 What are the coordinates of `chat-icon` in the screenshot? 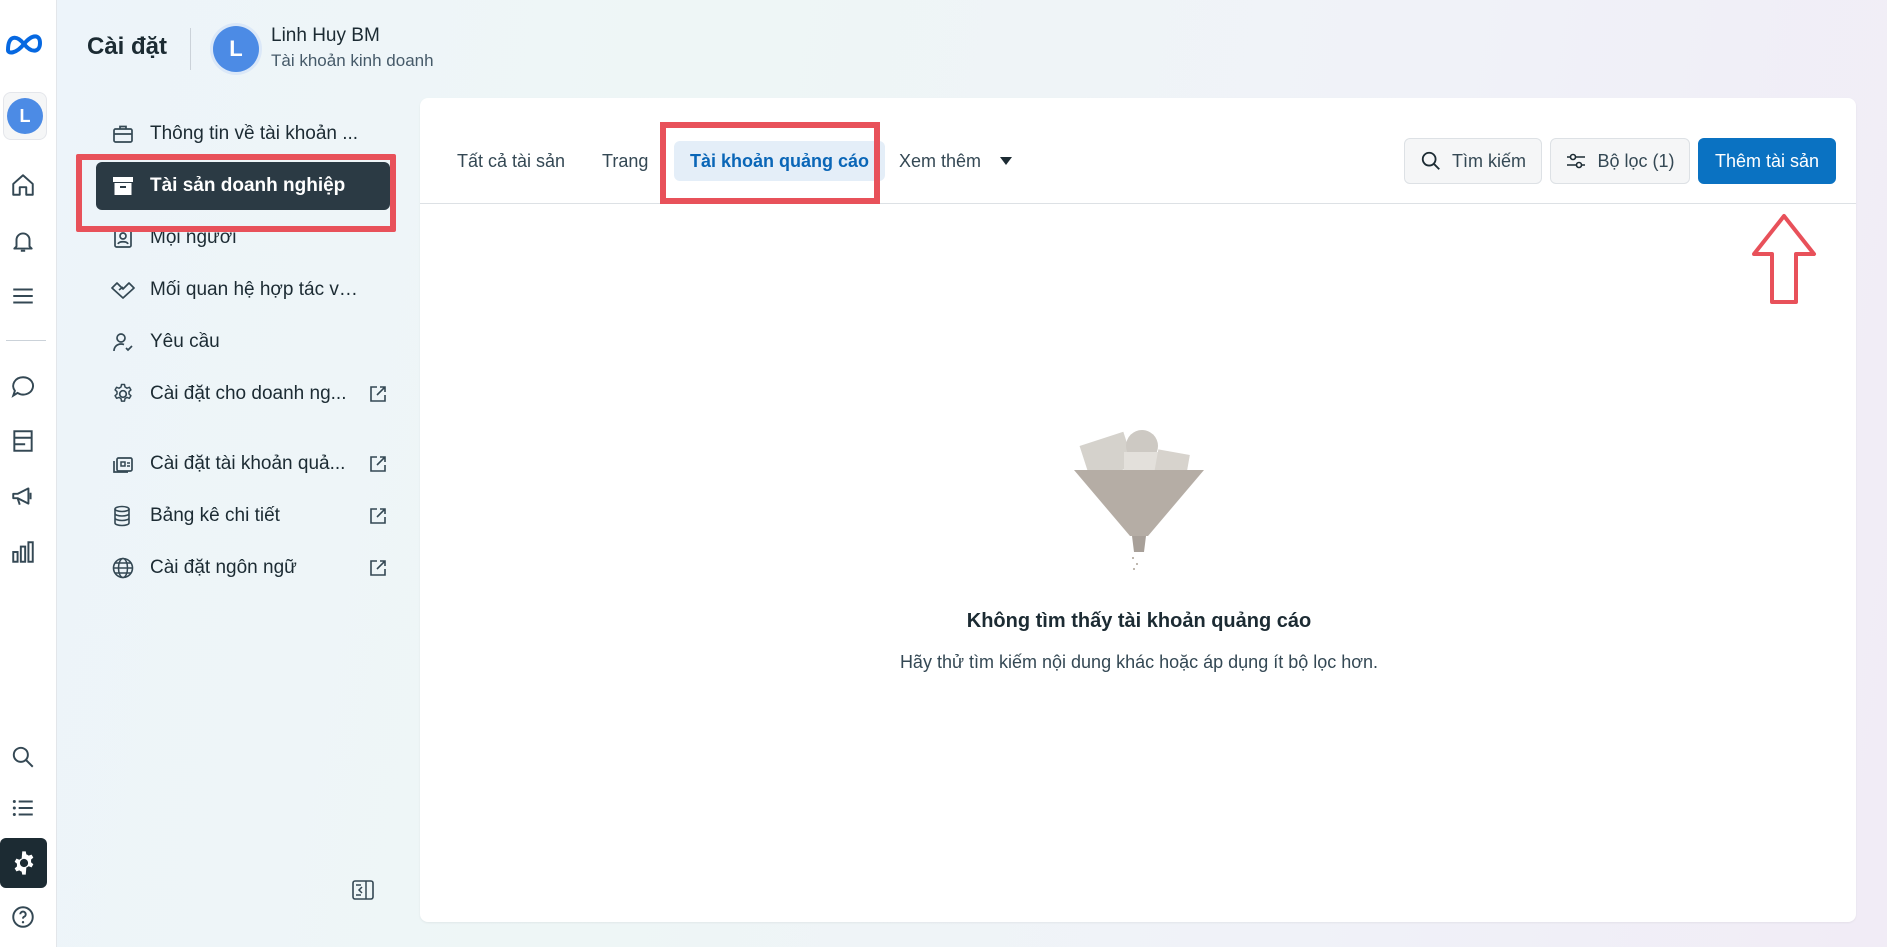 It's located at (23, 387).